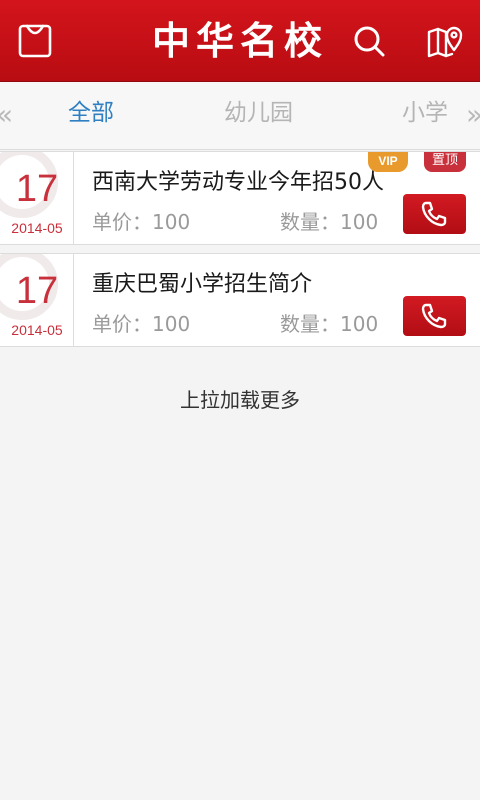 The image size is (480, 800). I want to click on tab-all: 全部, so click(91, 116).